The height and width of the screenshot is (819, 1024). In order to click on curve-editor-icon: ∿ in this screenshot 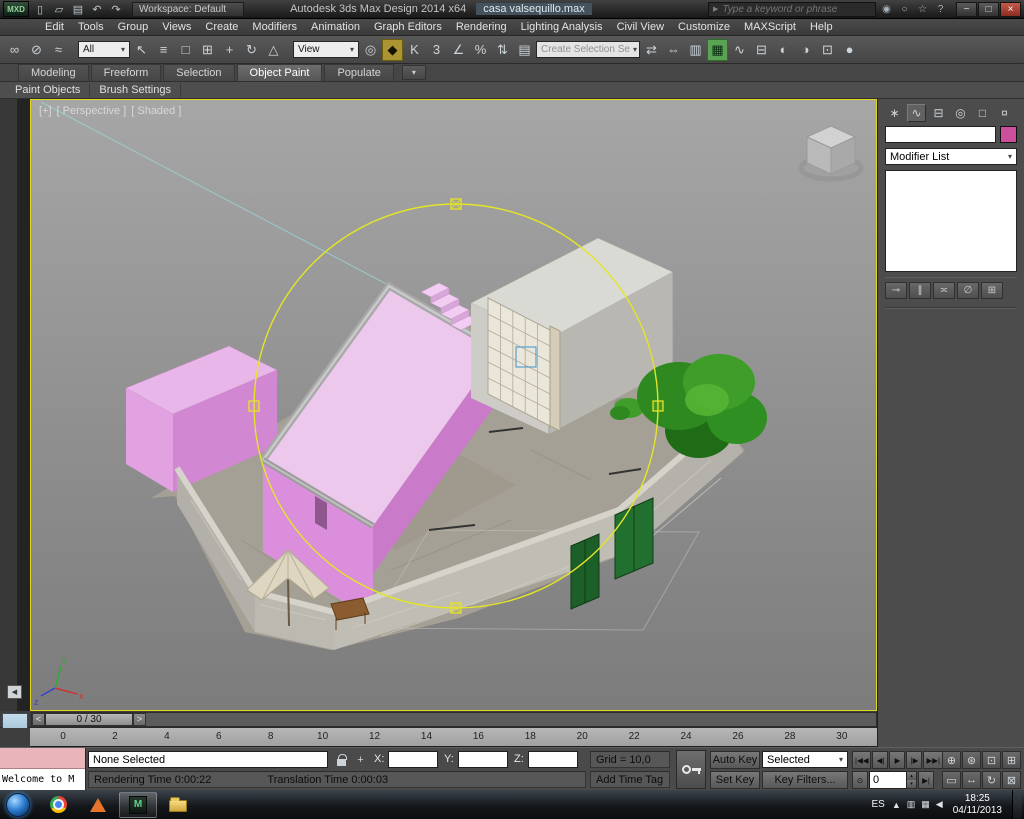, I will do `click(739, 50)`.